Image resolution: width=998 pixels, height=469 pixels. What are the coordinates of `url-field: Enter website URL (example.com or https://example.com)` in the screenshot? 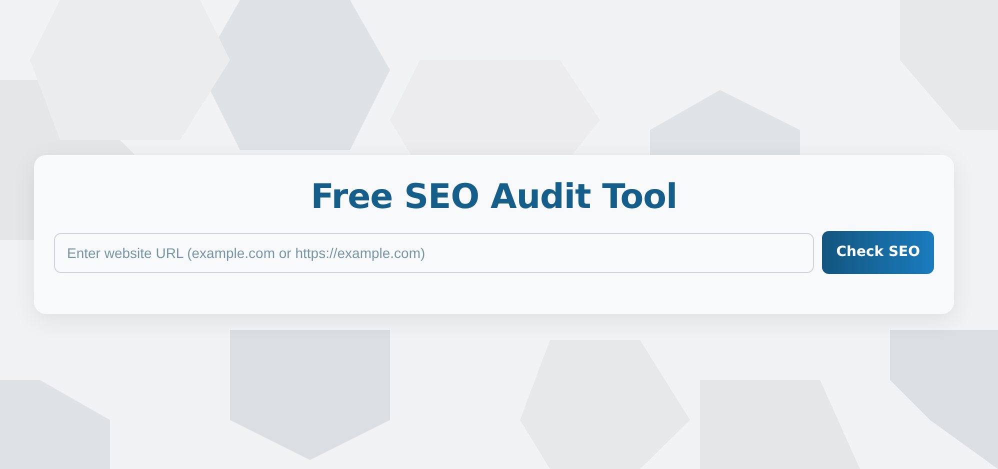 It's located at (434, 252).